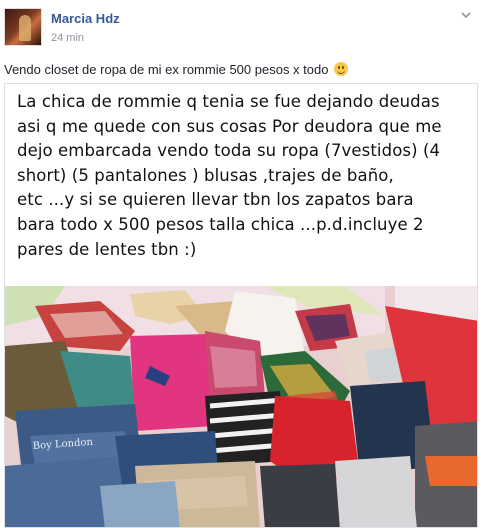 The width and height of the screenshot is (483, 528). I want to click on author-name: Marcia Hdz, so click(85, 18).